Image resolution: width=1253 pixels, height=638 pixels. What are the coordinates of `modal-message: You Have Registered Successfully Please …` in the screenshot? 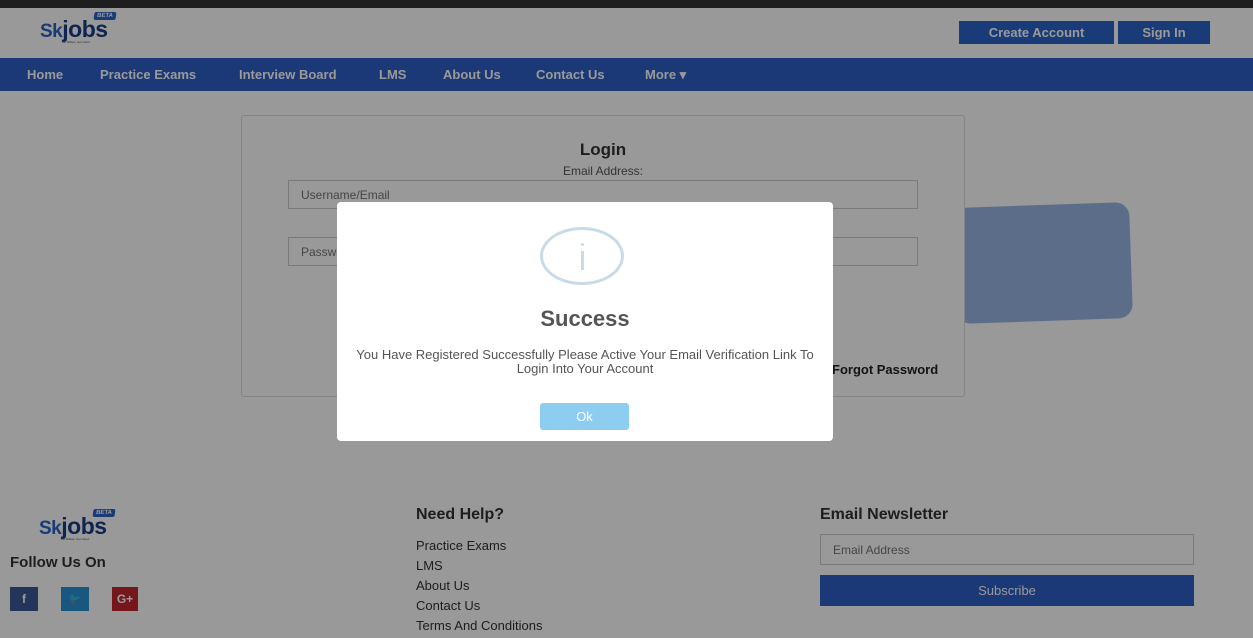 It's located at (585, 361).